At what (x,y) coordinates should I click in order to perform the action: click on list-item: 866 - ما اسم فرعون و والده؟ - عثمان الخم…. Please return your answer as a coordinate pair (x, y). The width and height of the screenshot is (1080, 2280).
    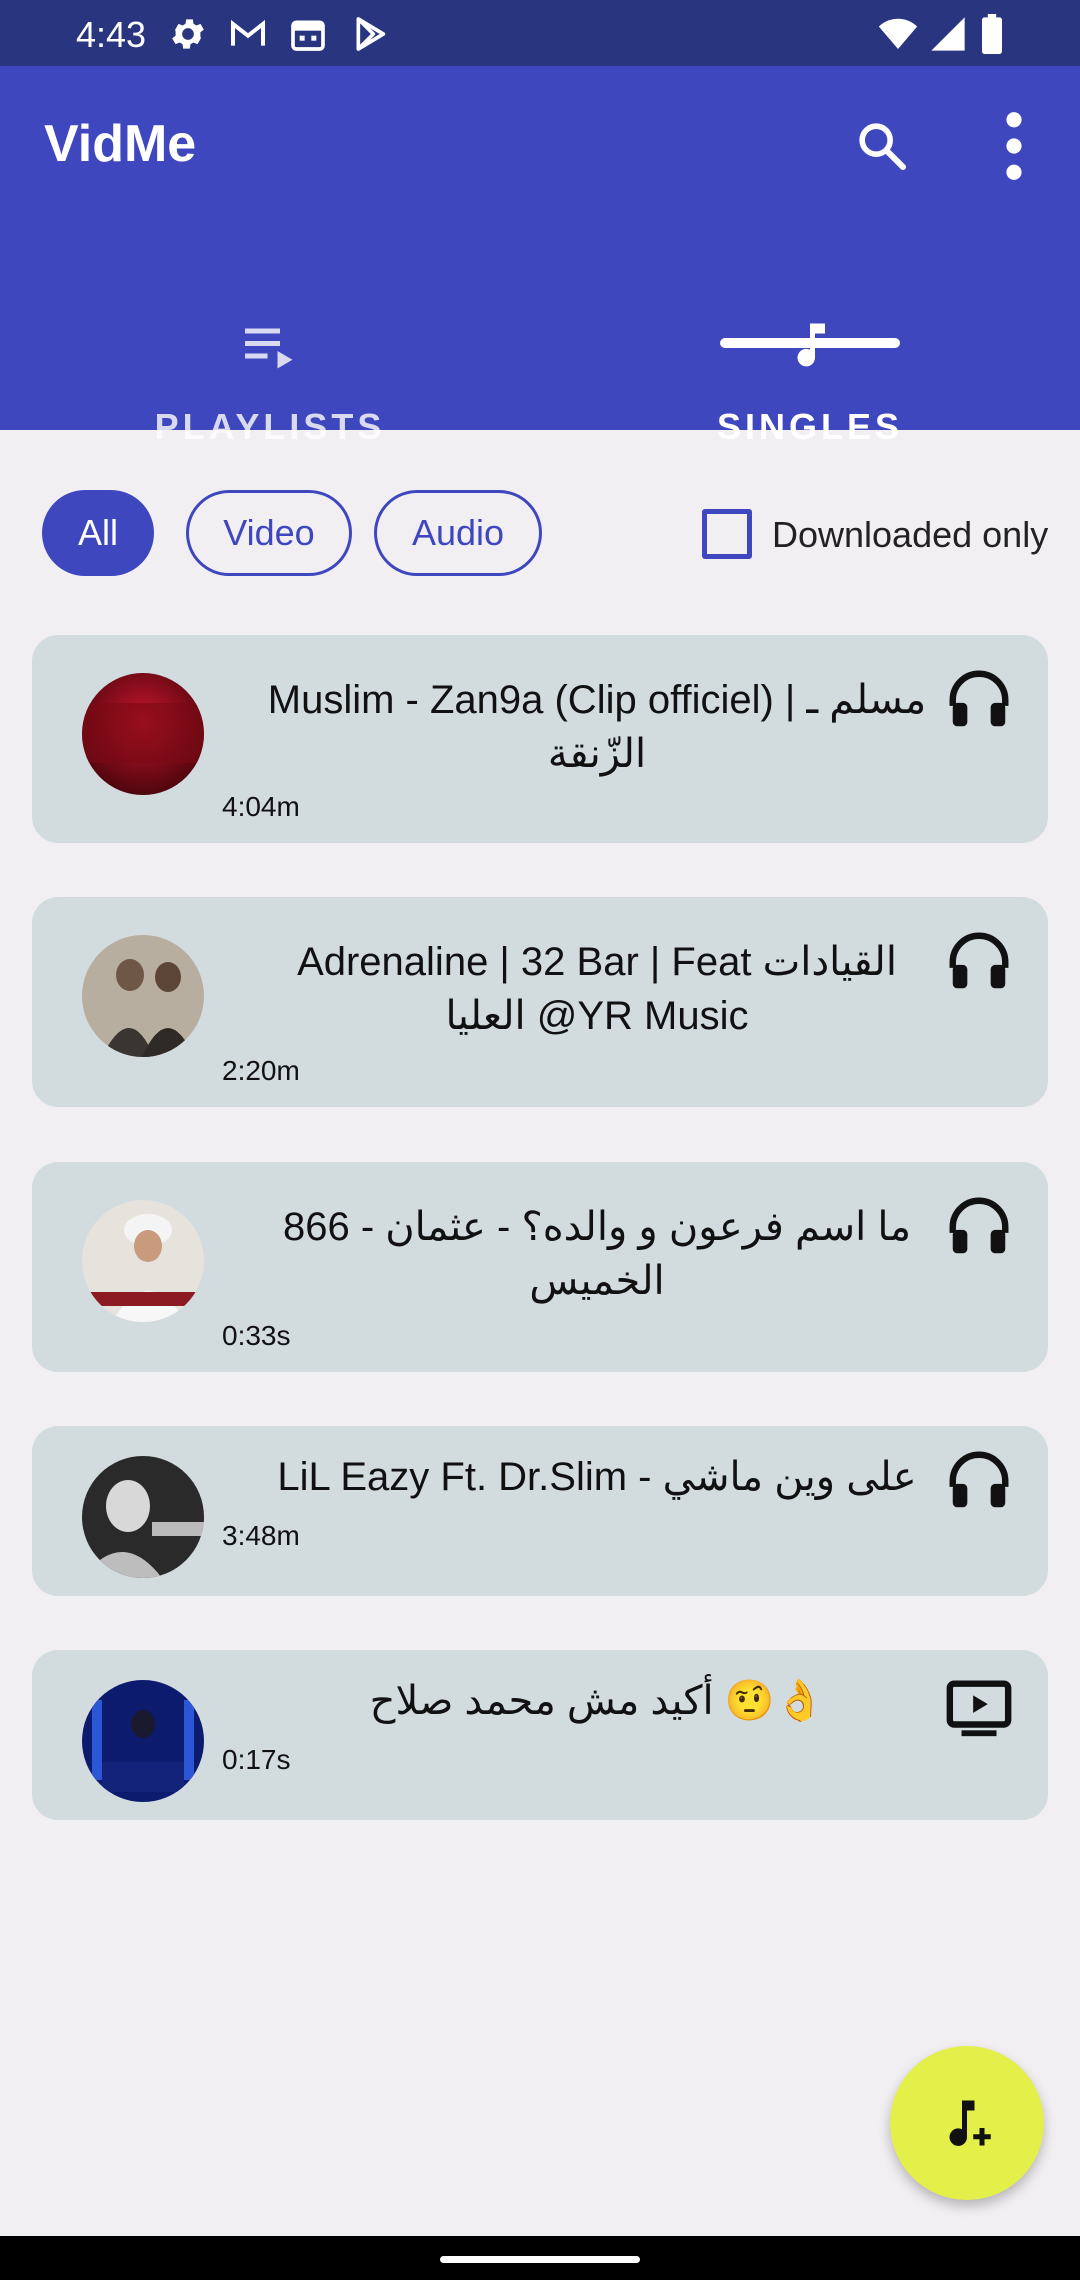
    Looking at the image, I should click on (540, 1267).